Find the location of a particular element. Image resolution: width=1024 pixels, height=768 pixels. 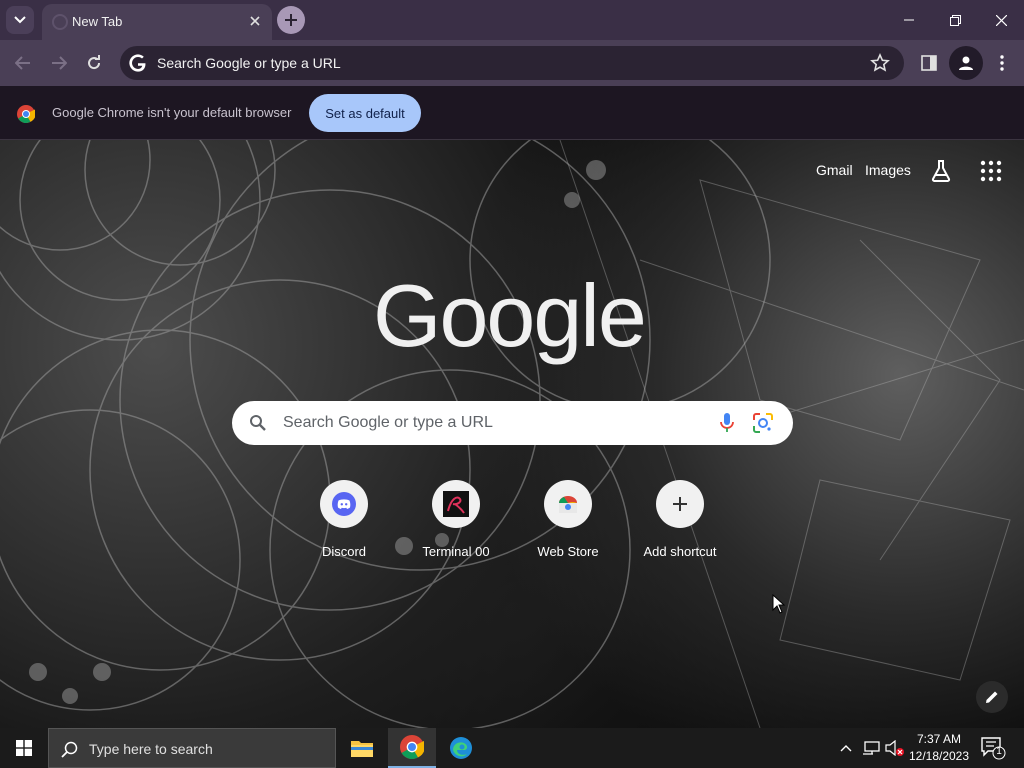

pencil-icon is located at coordinates (992, 697).